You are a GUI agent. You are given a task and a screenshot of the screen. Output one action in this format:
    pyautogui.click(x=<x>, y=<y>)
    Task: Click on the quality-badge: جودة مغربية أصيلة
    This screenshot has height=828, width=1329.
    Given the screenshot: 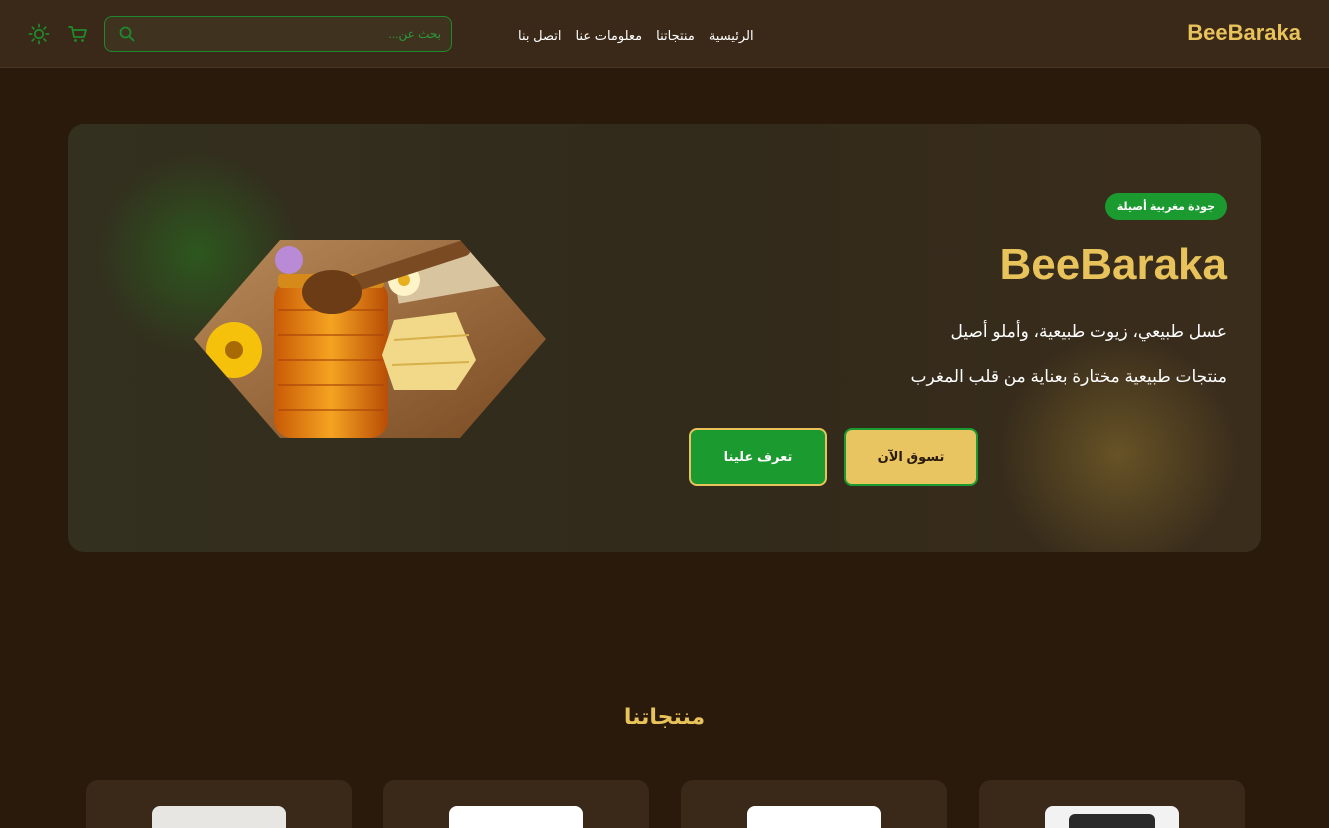 What is the action you would take?
    pyautogui.click(x=1165, y=206)
    